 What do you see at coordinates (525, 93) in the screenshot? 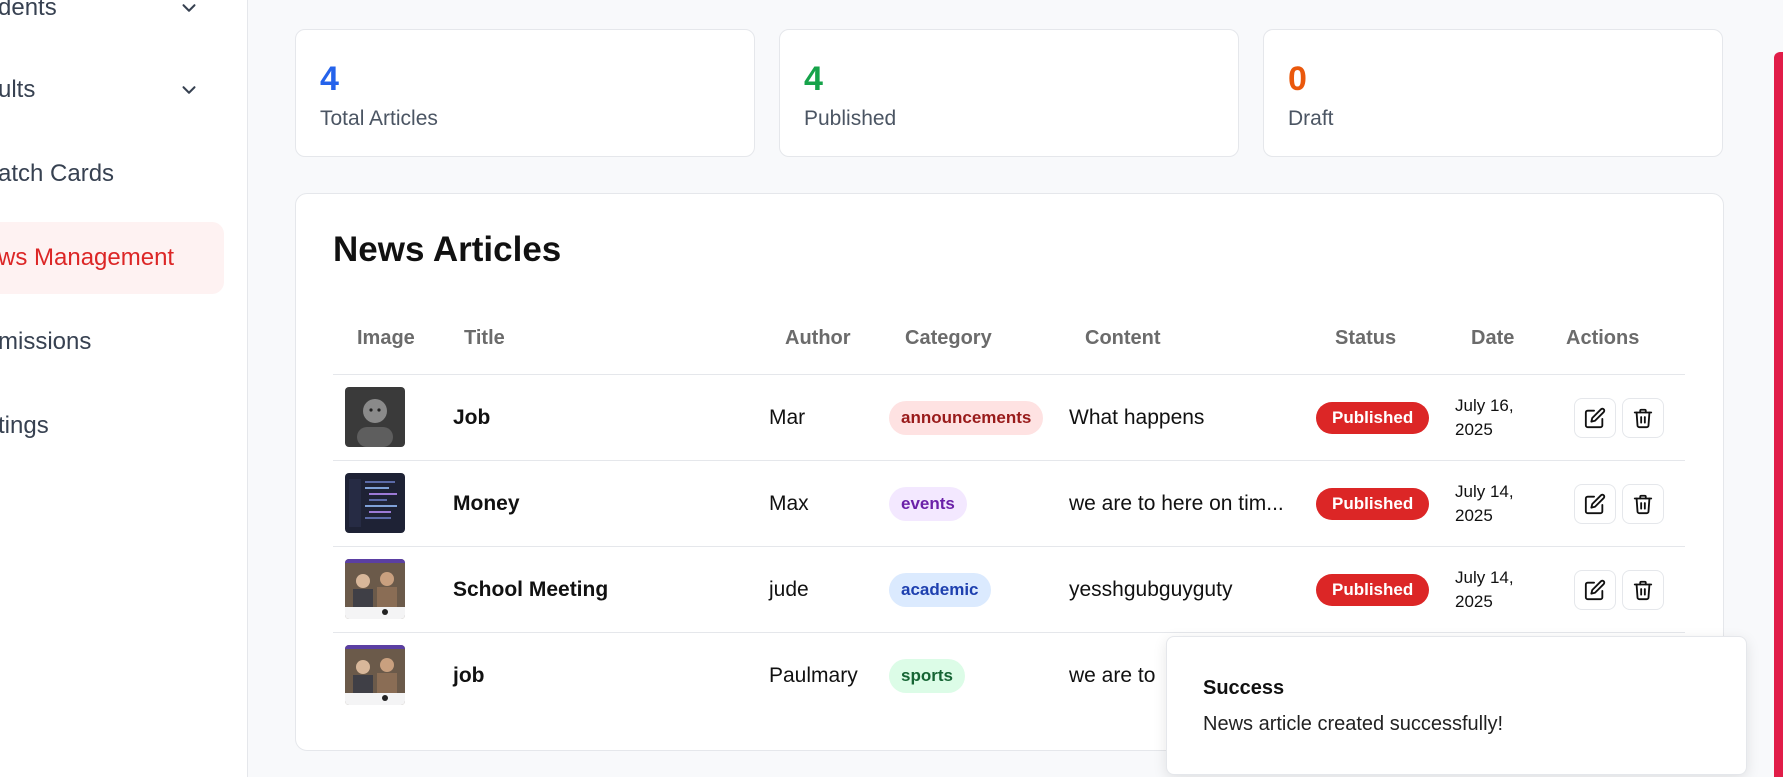
I see `stat-card-total: 4 Total Articles` at bounding box center [525, 93].